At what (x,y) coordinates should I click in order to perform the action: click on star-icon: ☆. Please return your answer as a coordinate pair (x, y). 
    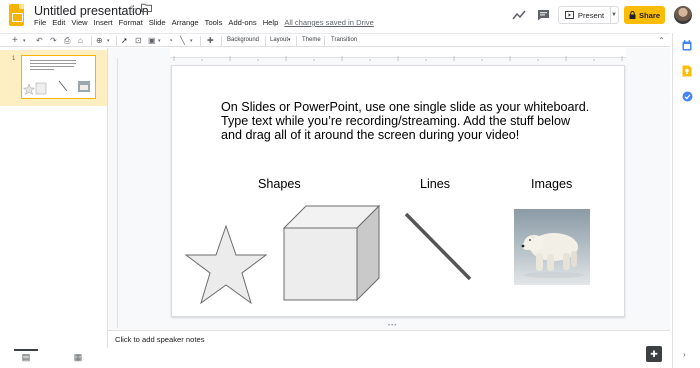
    Looking at the image, I should click on (132, 9).